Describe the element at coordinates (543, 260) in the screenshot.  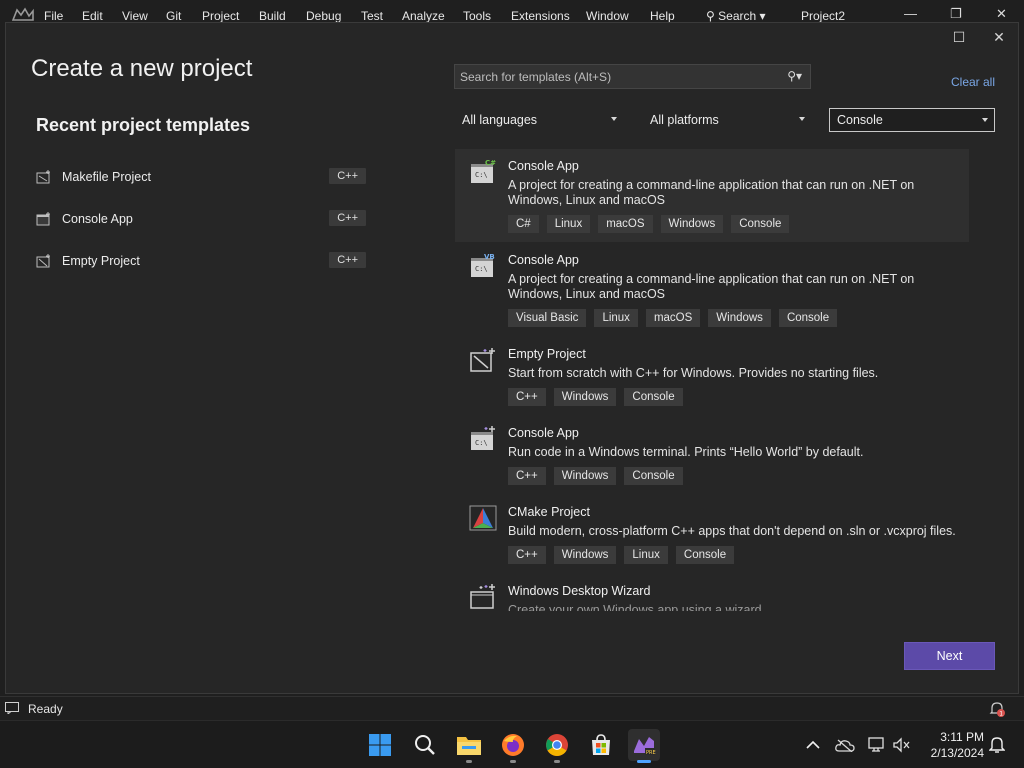
I see `template-name: Console App` at that location.